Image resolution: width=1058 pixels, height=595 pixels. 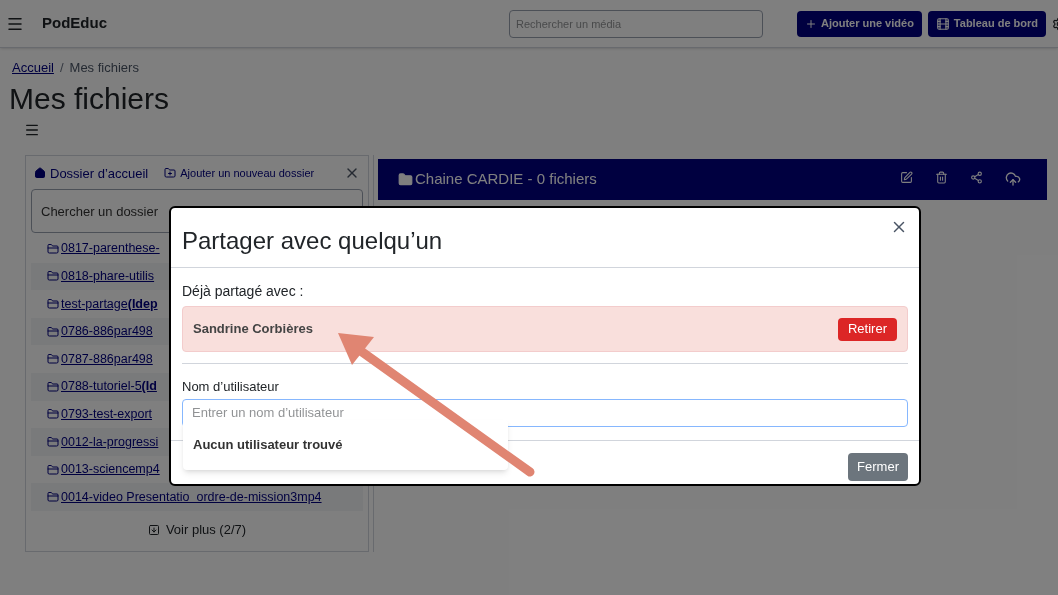 What do you see at coordinates (89, 98) in the screenshot?
I see `page-title: Mes fichiers` at bounding box center [89, 98].